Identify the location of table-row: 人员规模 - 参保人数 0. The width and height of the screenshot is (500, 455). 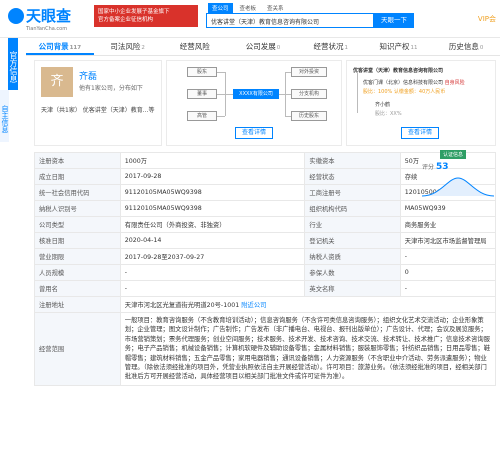
(265, 272).